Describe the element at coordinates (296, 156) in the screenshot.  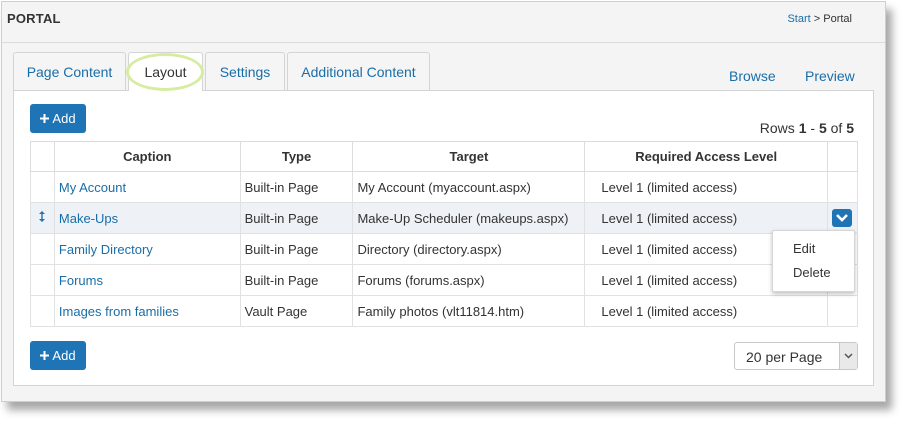
I see `column-header-type: Type` at that location.